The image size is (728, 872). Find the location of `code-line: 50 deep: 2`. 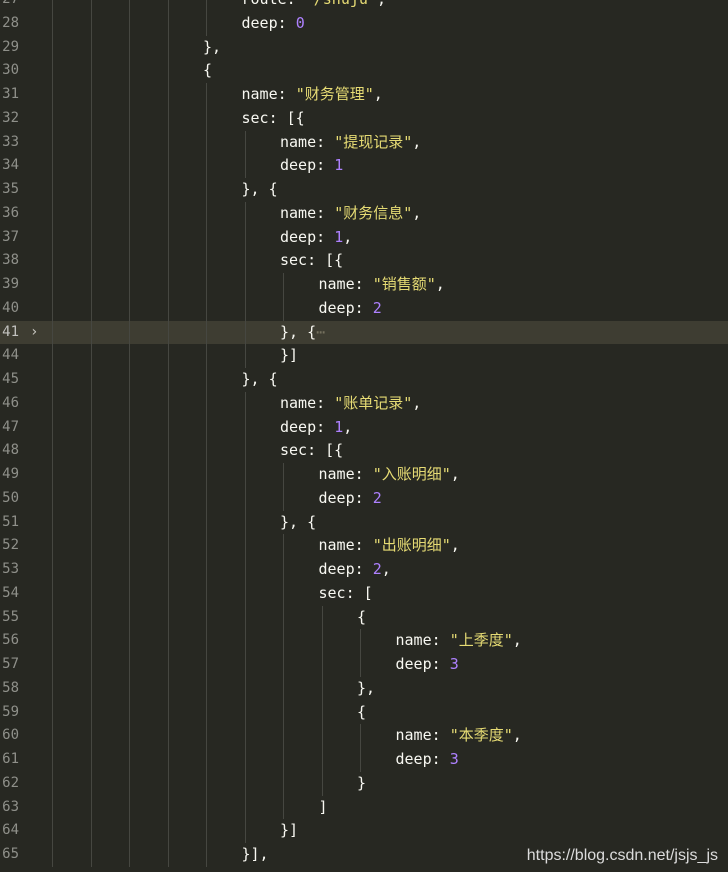

code-line: 50 deep: 2 is located at coordinates (364, 498).